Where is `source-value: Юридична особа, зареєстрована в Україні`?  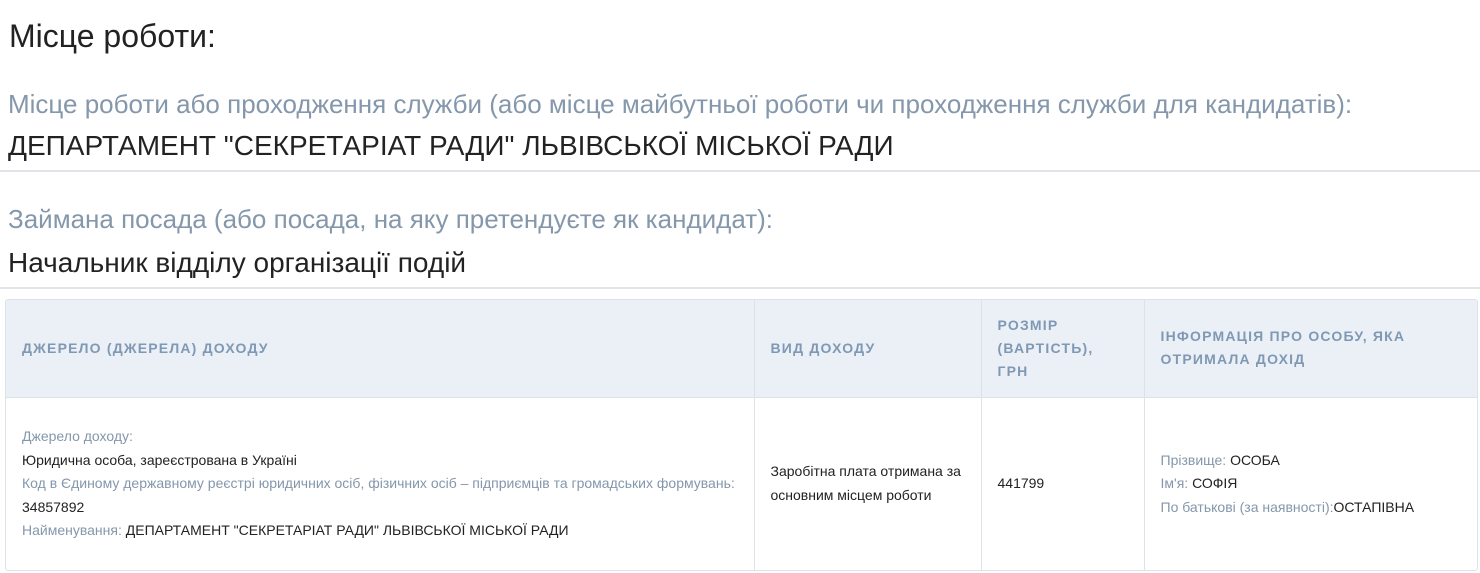 source-value: Юридична особа, зареєстрована в Україні is located at coordinates (159, 459).